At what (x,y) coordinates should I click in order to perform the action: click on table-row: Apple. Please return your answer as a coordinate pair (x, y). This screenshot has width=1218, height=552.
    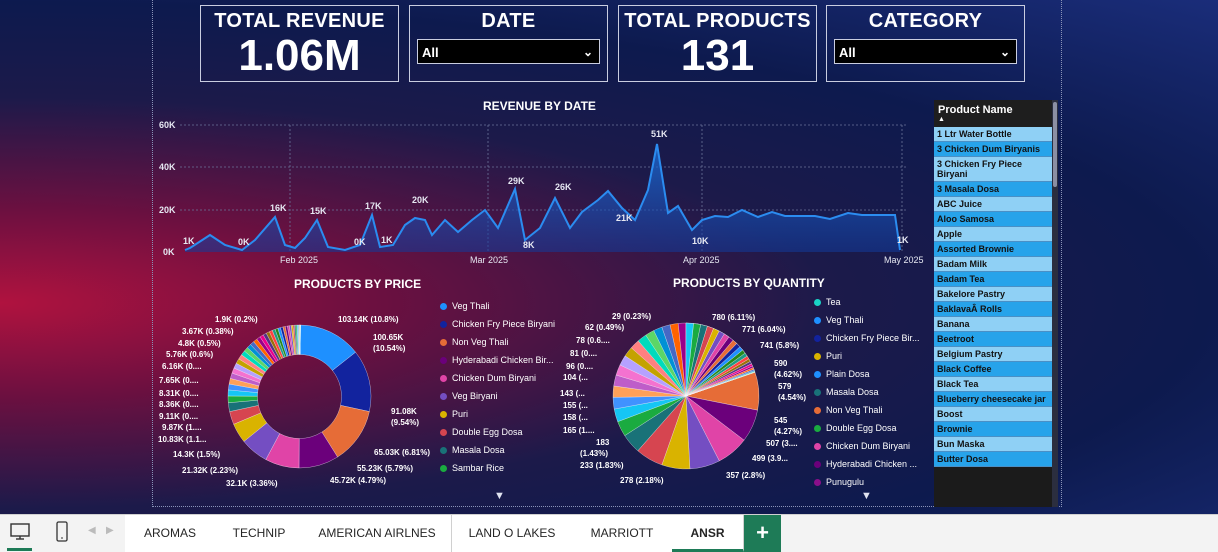
    Looking at the image, I should click on (993, 234).